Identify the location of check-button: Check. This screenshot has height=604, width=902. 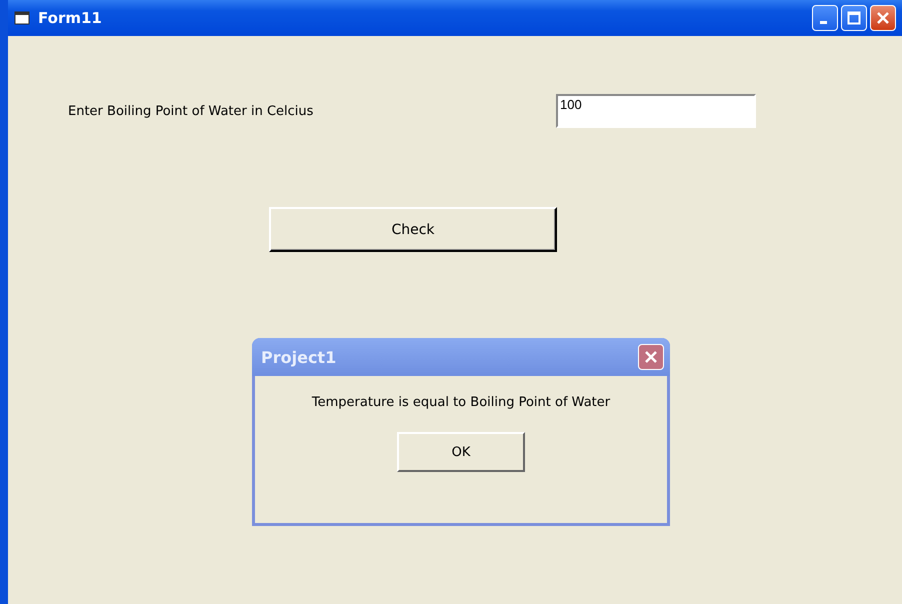
(413, 229).